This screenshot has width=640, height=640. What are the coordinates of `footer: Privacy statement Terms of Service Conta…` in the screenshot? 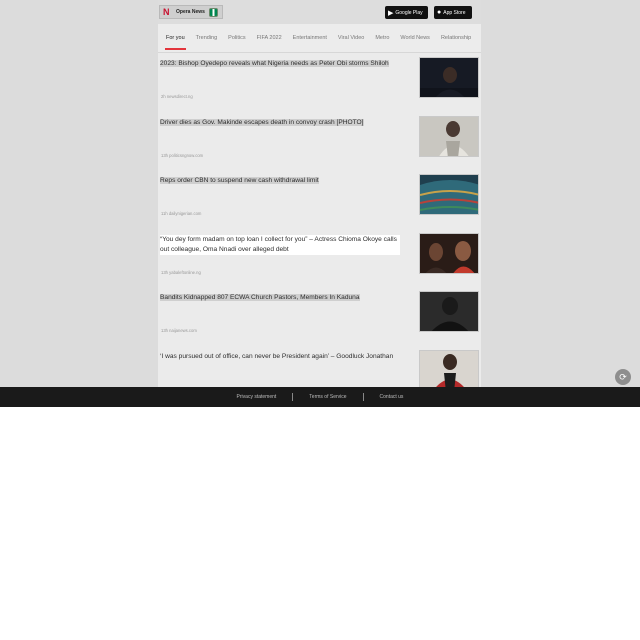 It's located at (320, 397).